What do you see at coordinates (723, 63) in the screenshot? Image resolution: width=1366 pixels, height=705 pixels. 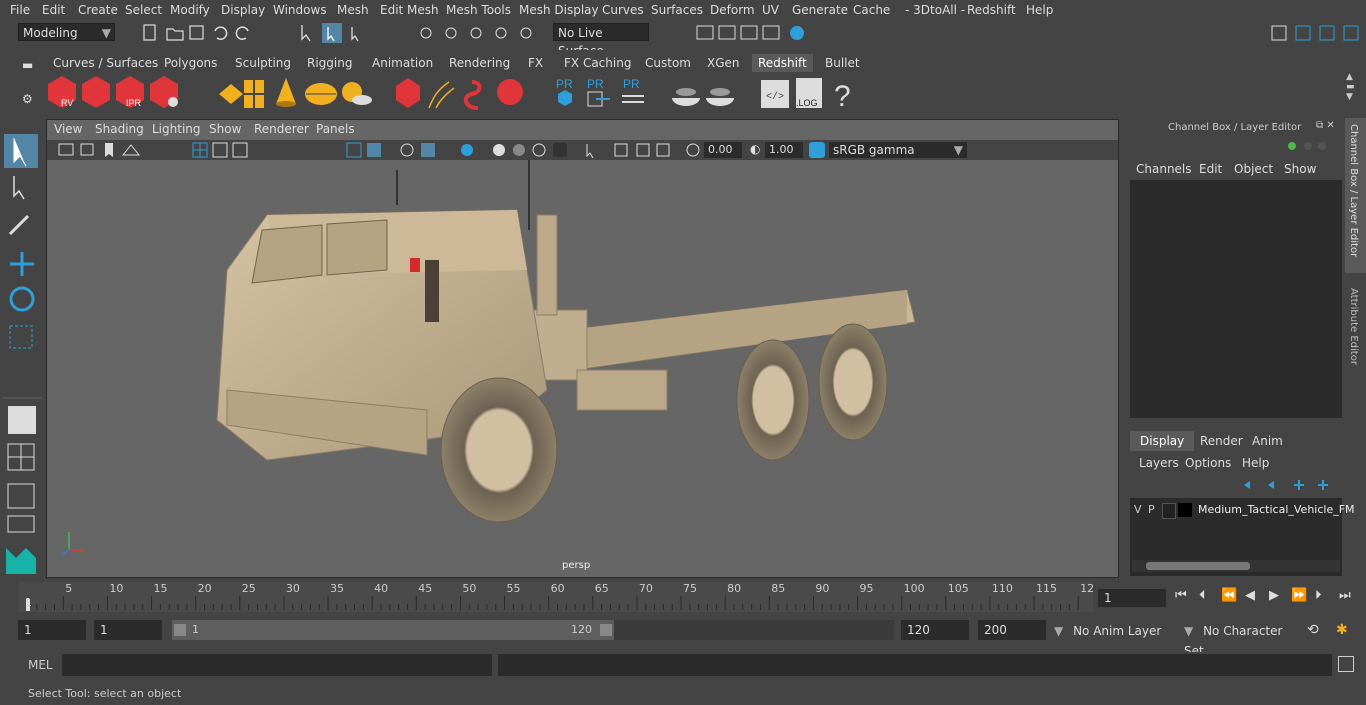 I see `shelf-tab-xgen: XGen` at bounding box center [723, 63].